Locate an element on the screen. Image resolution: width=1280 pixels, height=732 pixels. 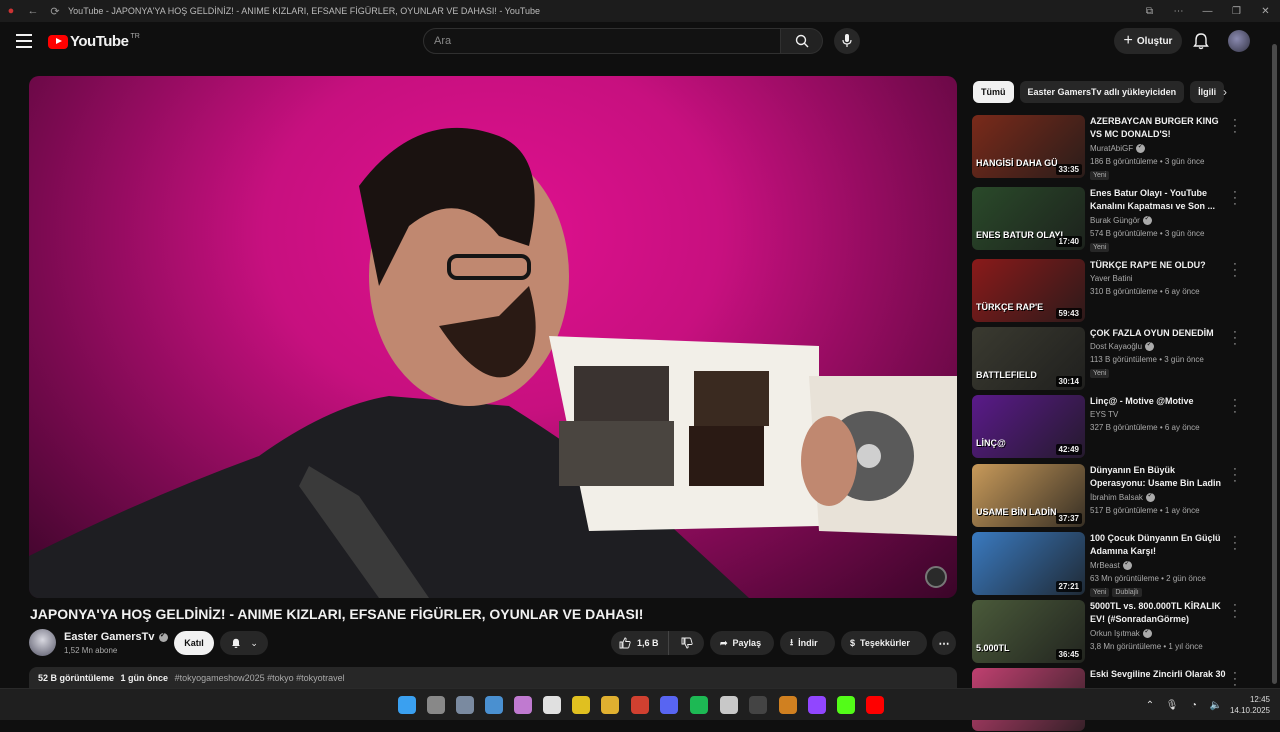
recommendation-title: AZERBAYCAN BURGER KING VS MC DONALD'S! is located at coordinates (1159, 128).